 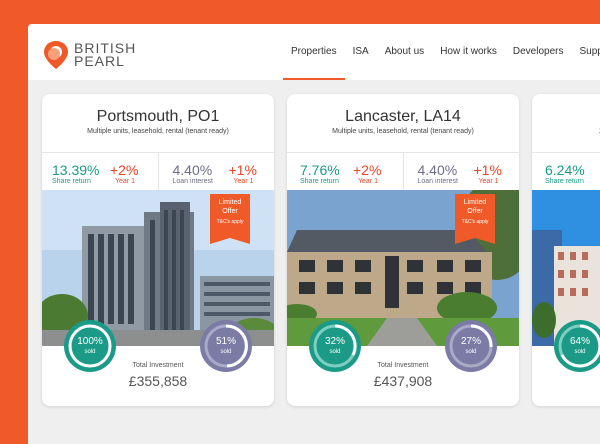 I want to click on share-return-stat: 13.39% +2% Share return Year 1, so click(x=100, y=172).